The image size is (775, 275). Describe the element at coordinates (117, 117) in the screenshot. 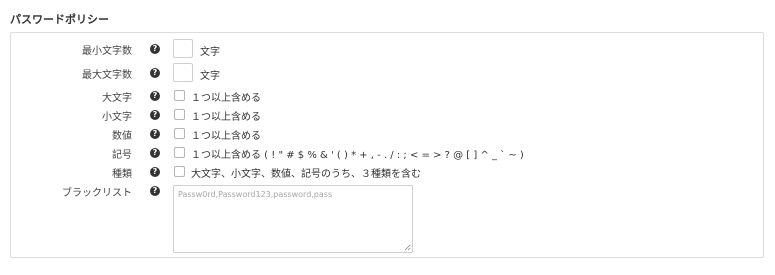

I see `lowercase-label: 小文字` at that location.